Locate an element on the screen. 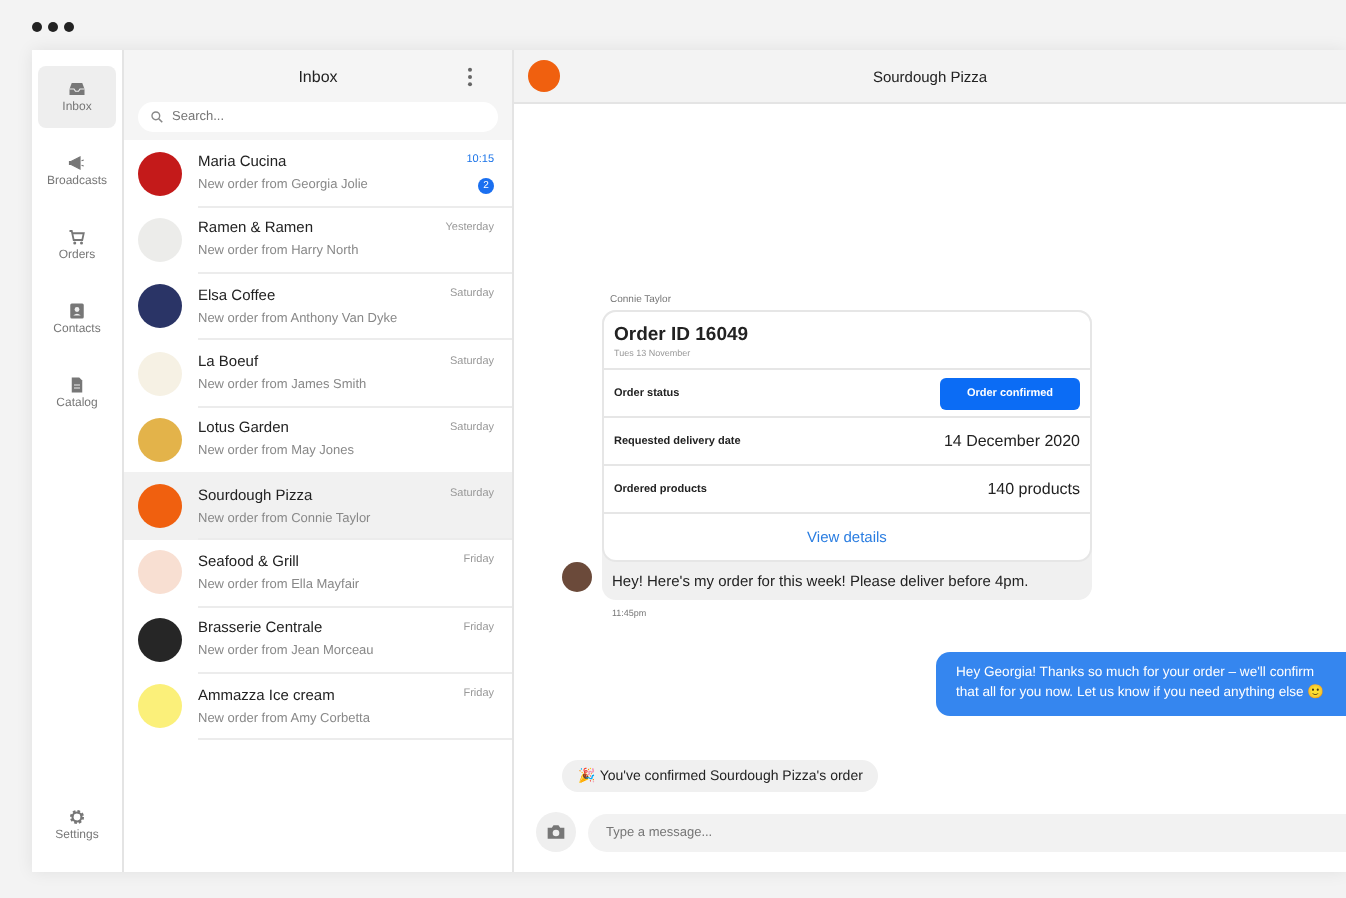  customer-avatar is located at coordinates (577, 577).